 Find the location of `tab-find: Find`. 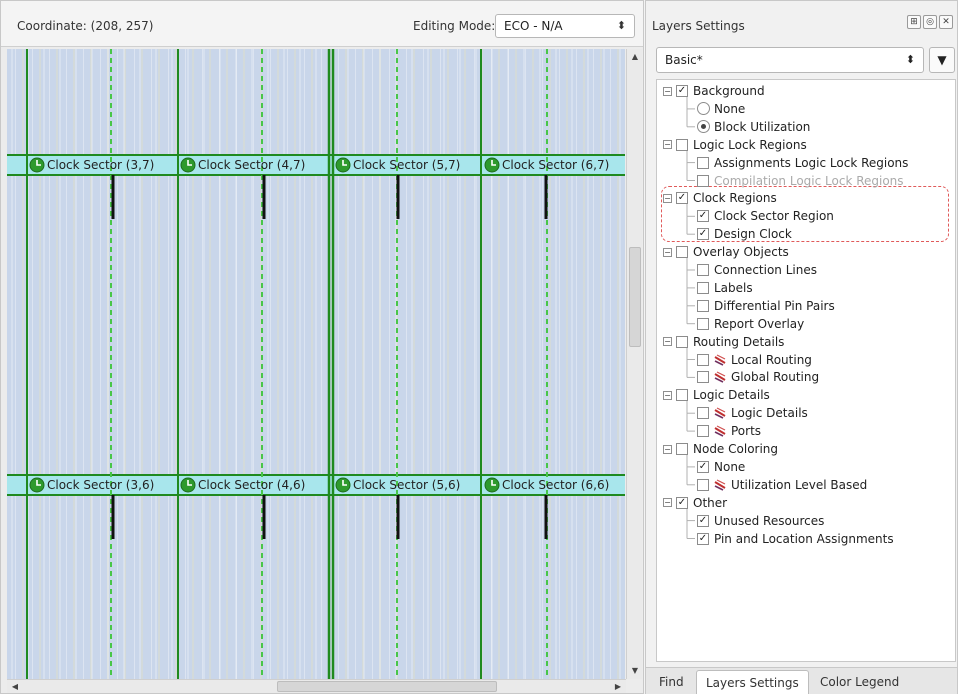

tab-find: Find is located at coordinates (671, 682).